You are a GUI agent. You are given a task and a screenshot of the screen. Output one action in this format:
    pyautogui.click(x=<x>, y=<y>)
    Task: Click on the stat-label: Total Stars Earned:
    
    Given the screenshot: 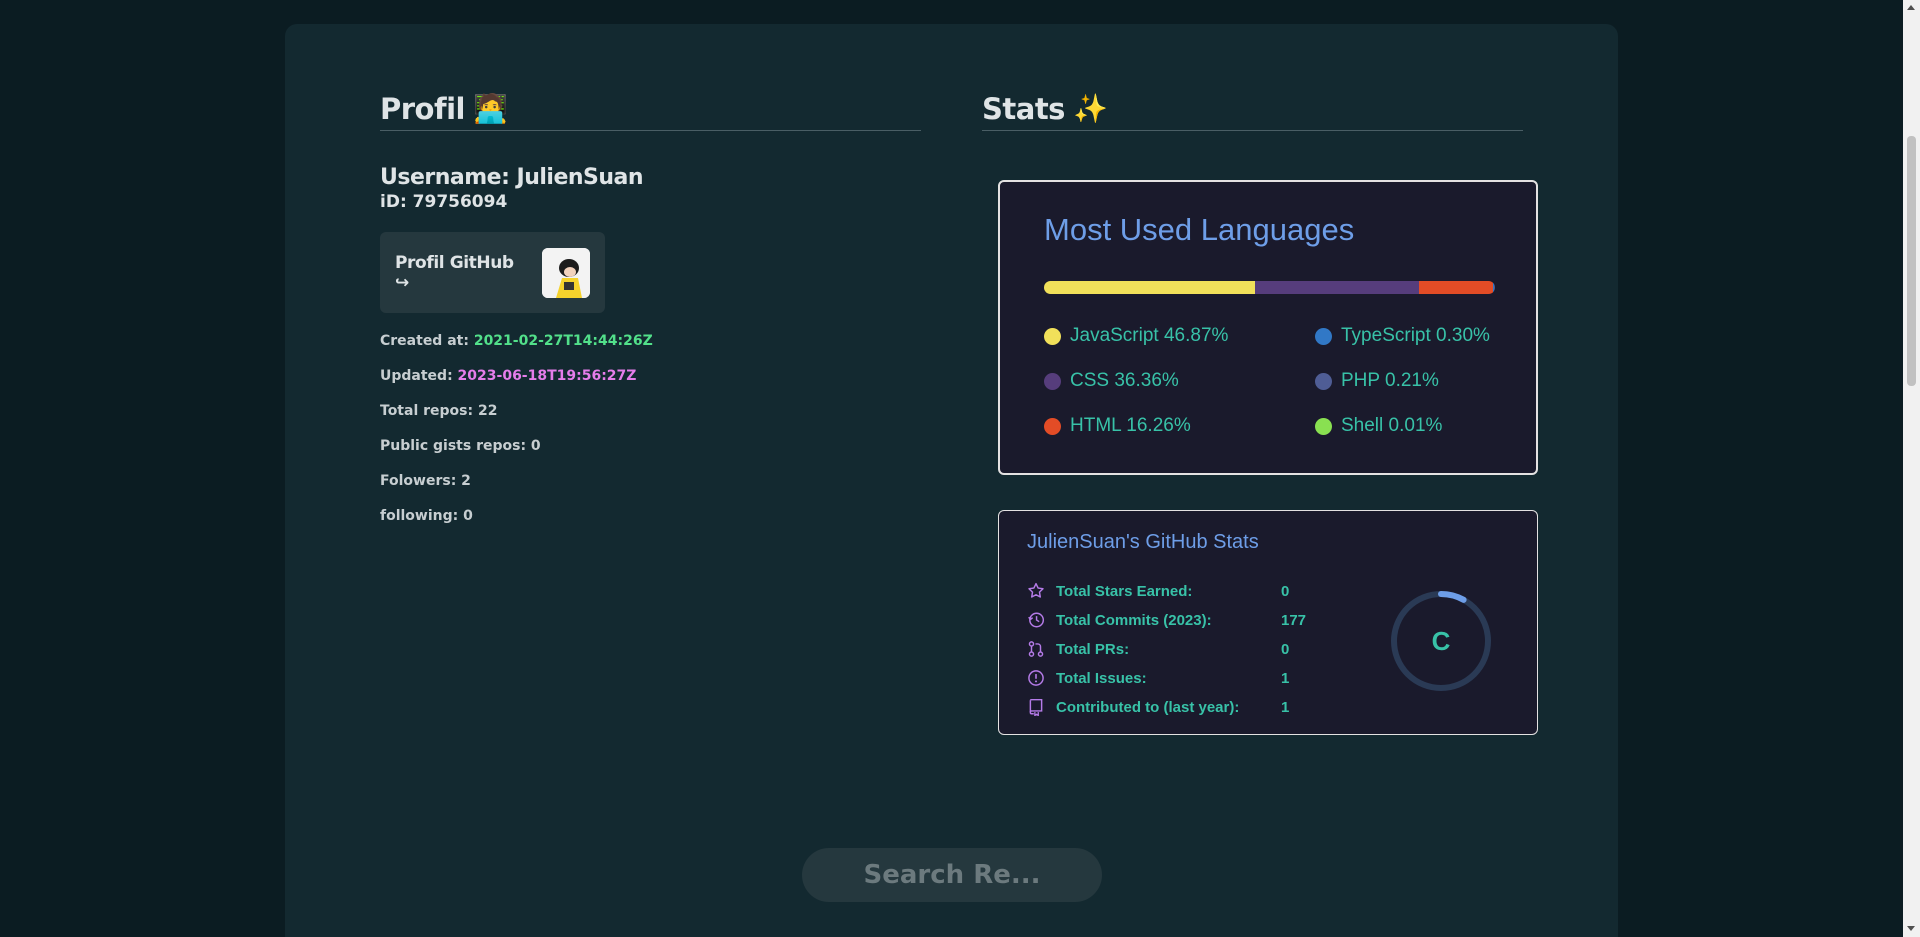 What is the action you would take?
    pyautogui.click(x=1124, y=591)
    